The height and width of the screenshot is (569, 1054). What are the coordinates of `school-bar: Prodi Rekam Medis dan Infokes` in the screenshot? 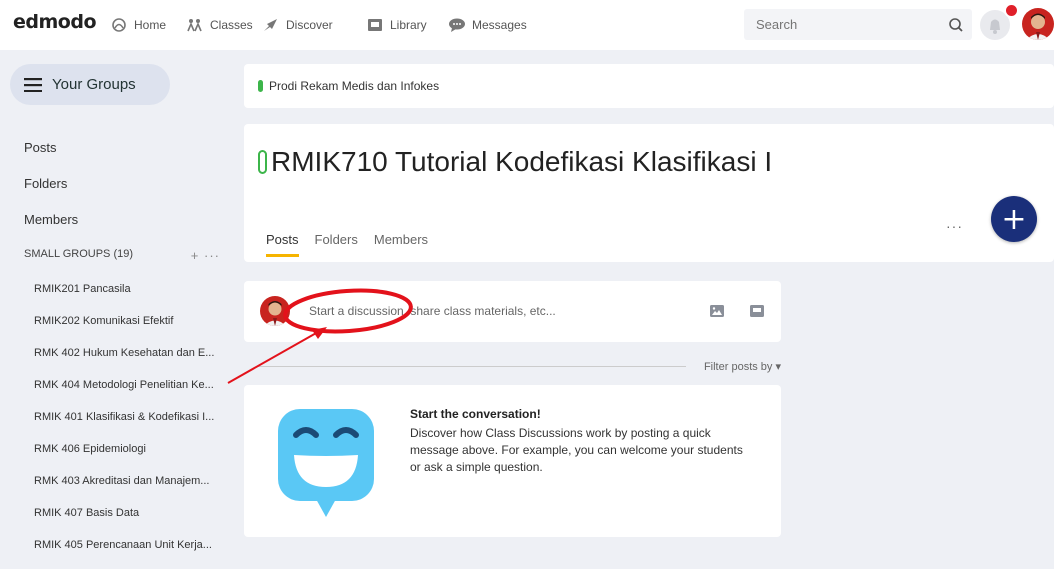 It's located at (649, 86).